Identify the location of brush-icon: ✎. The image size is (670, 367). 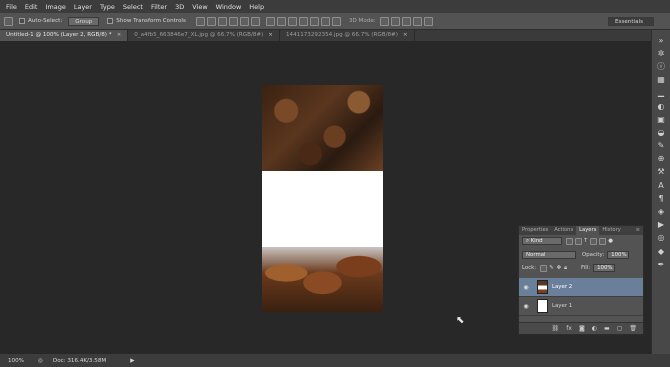
(661, 146).